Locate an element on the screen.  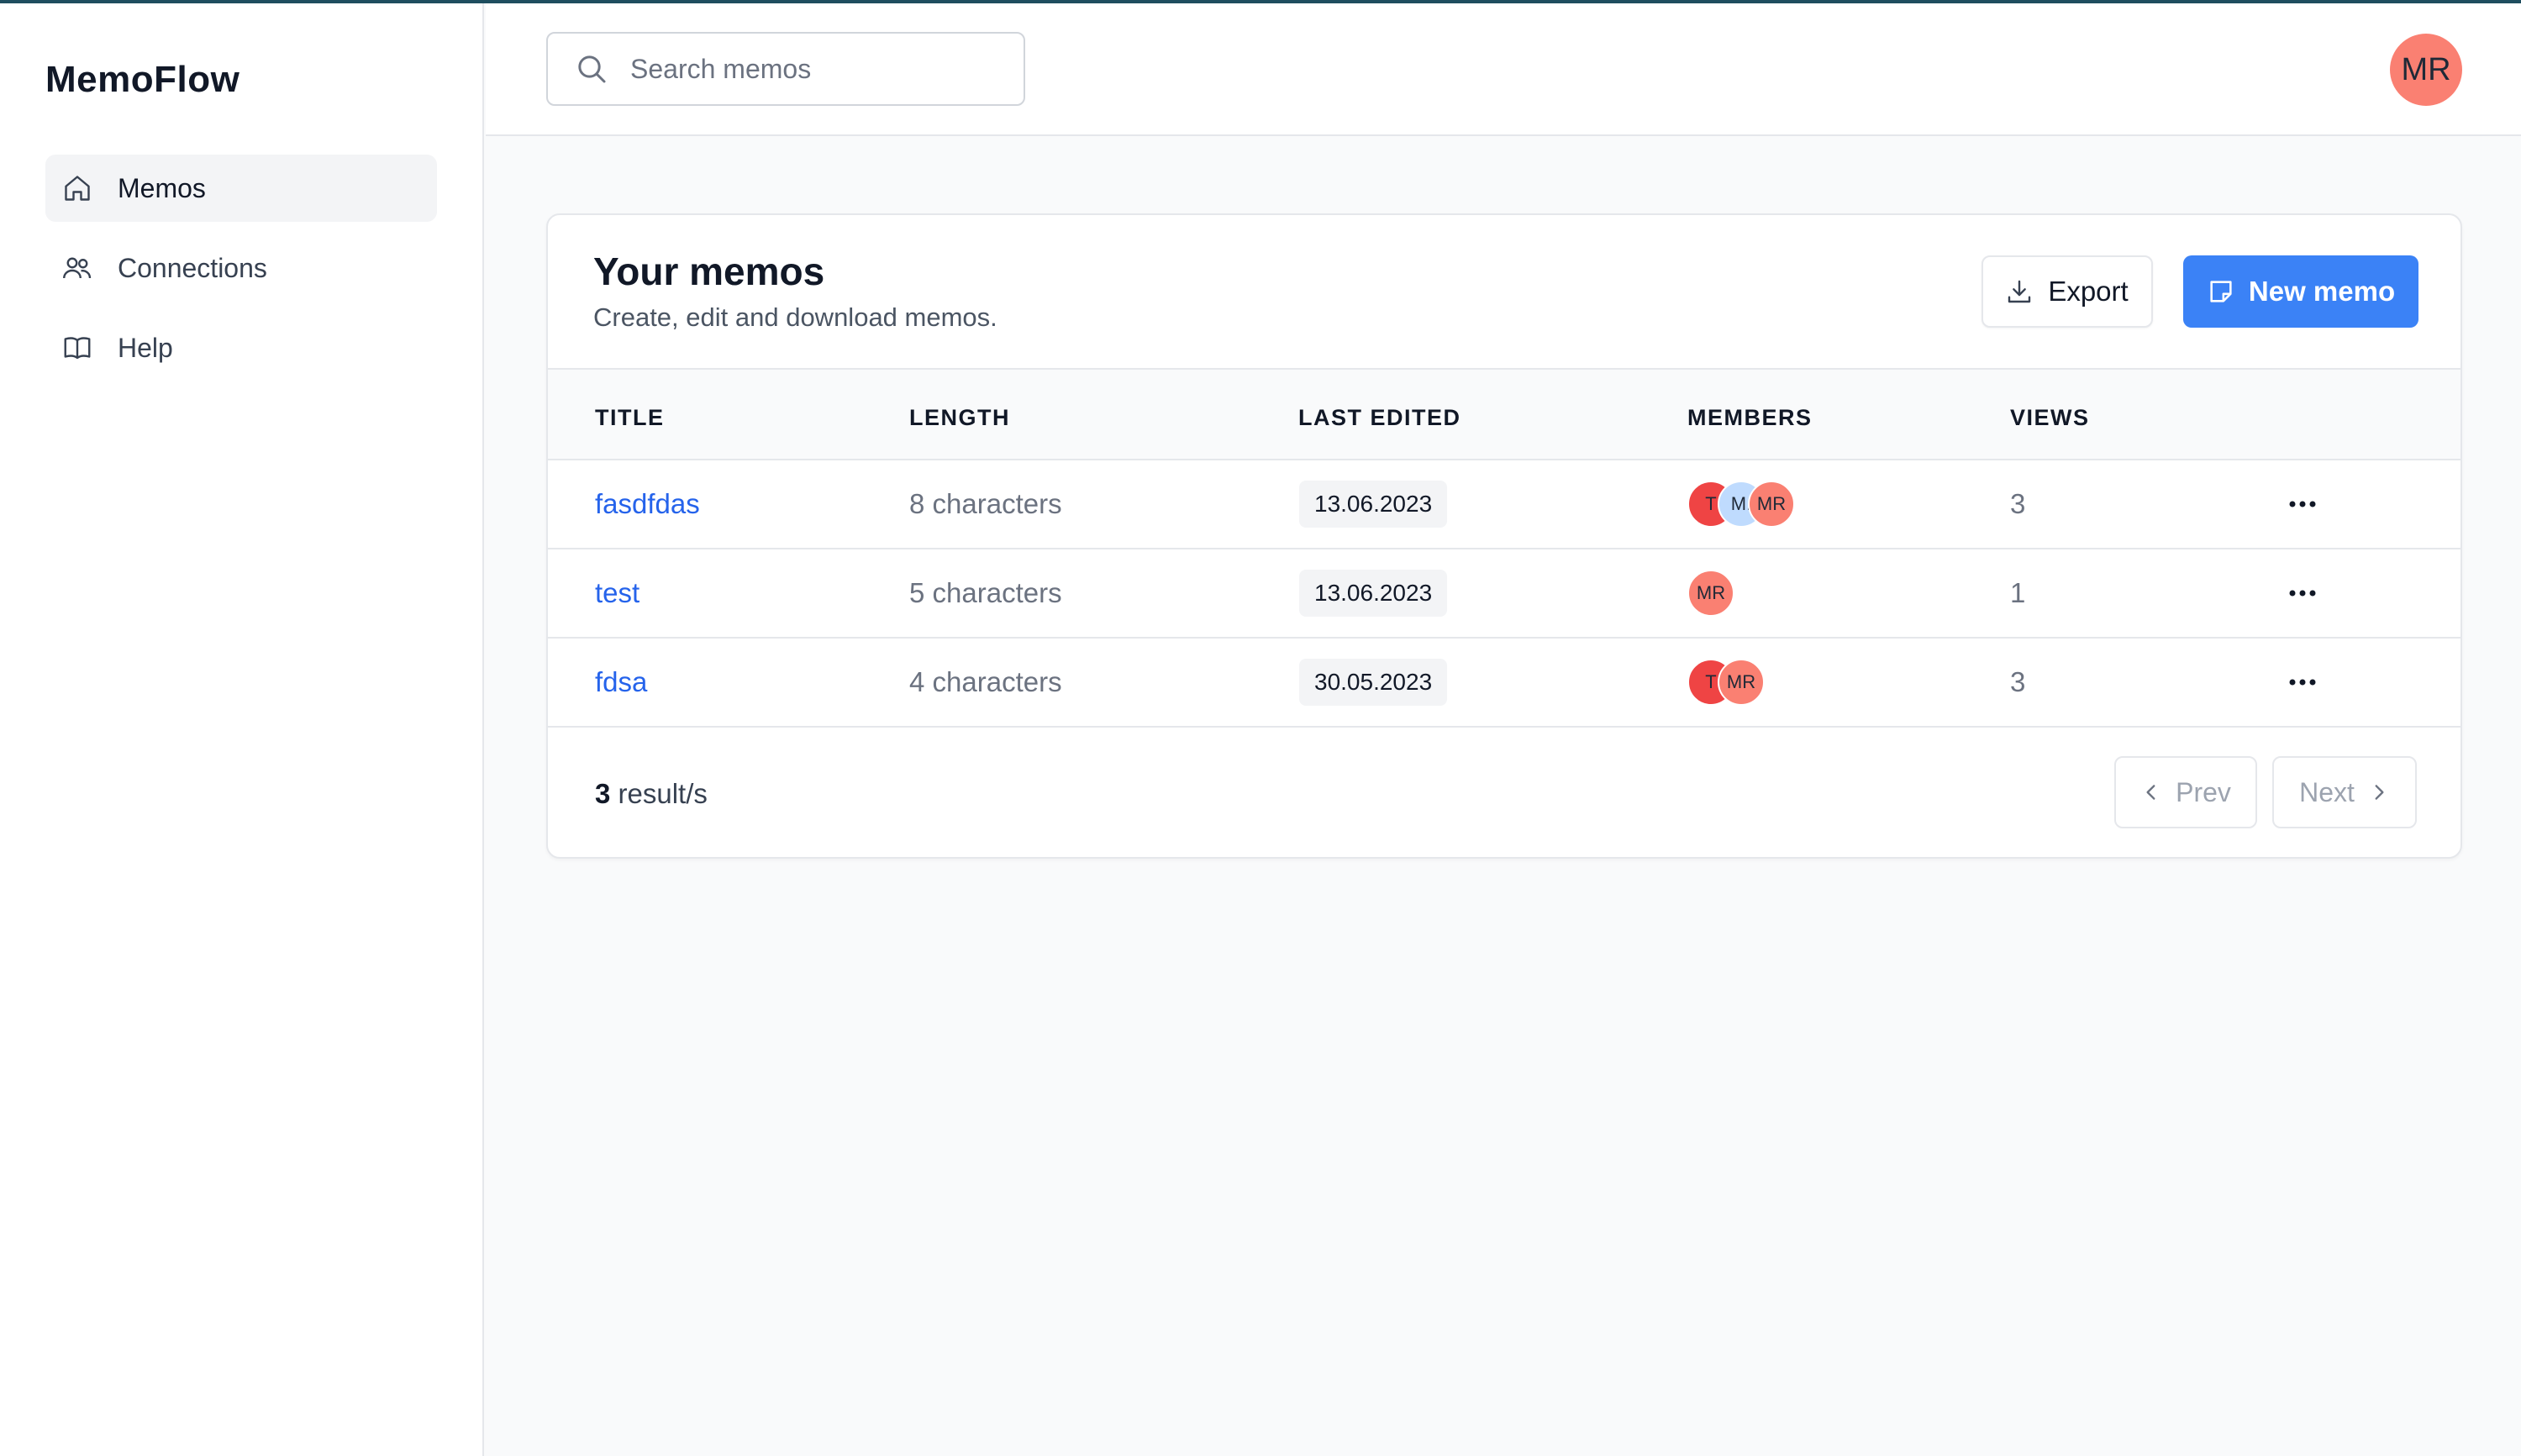
sidebar-item-label: Memos is located at coordinates (162, 188).